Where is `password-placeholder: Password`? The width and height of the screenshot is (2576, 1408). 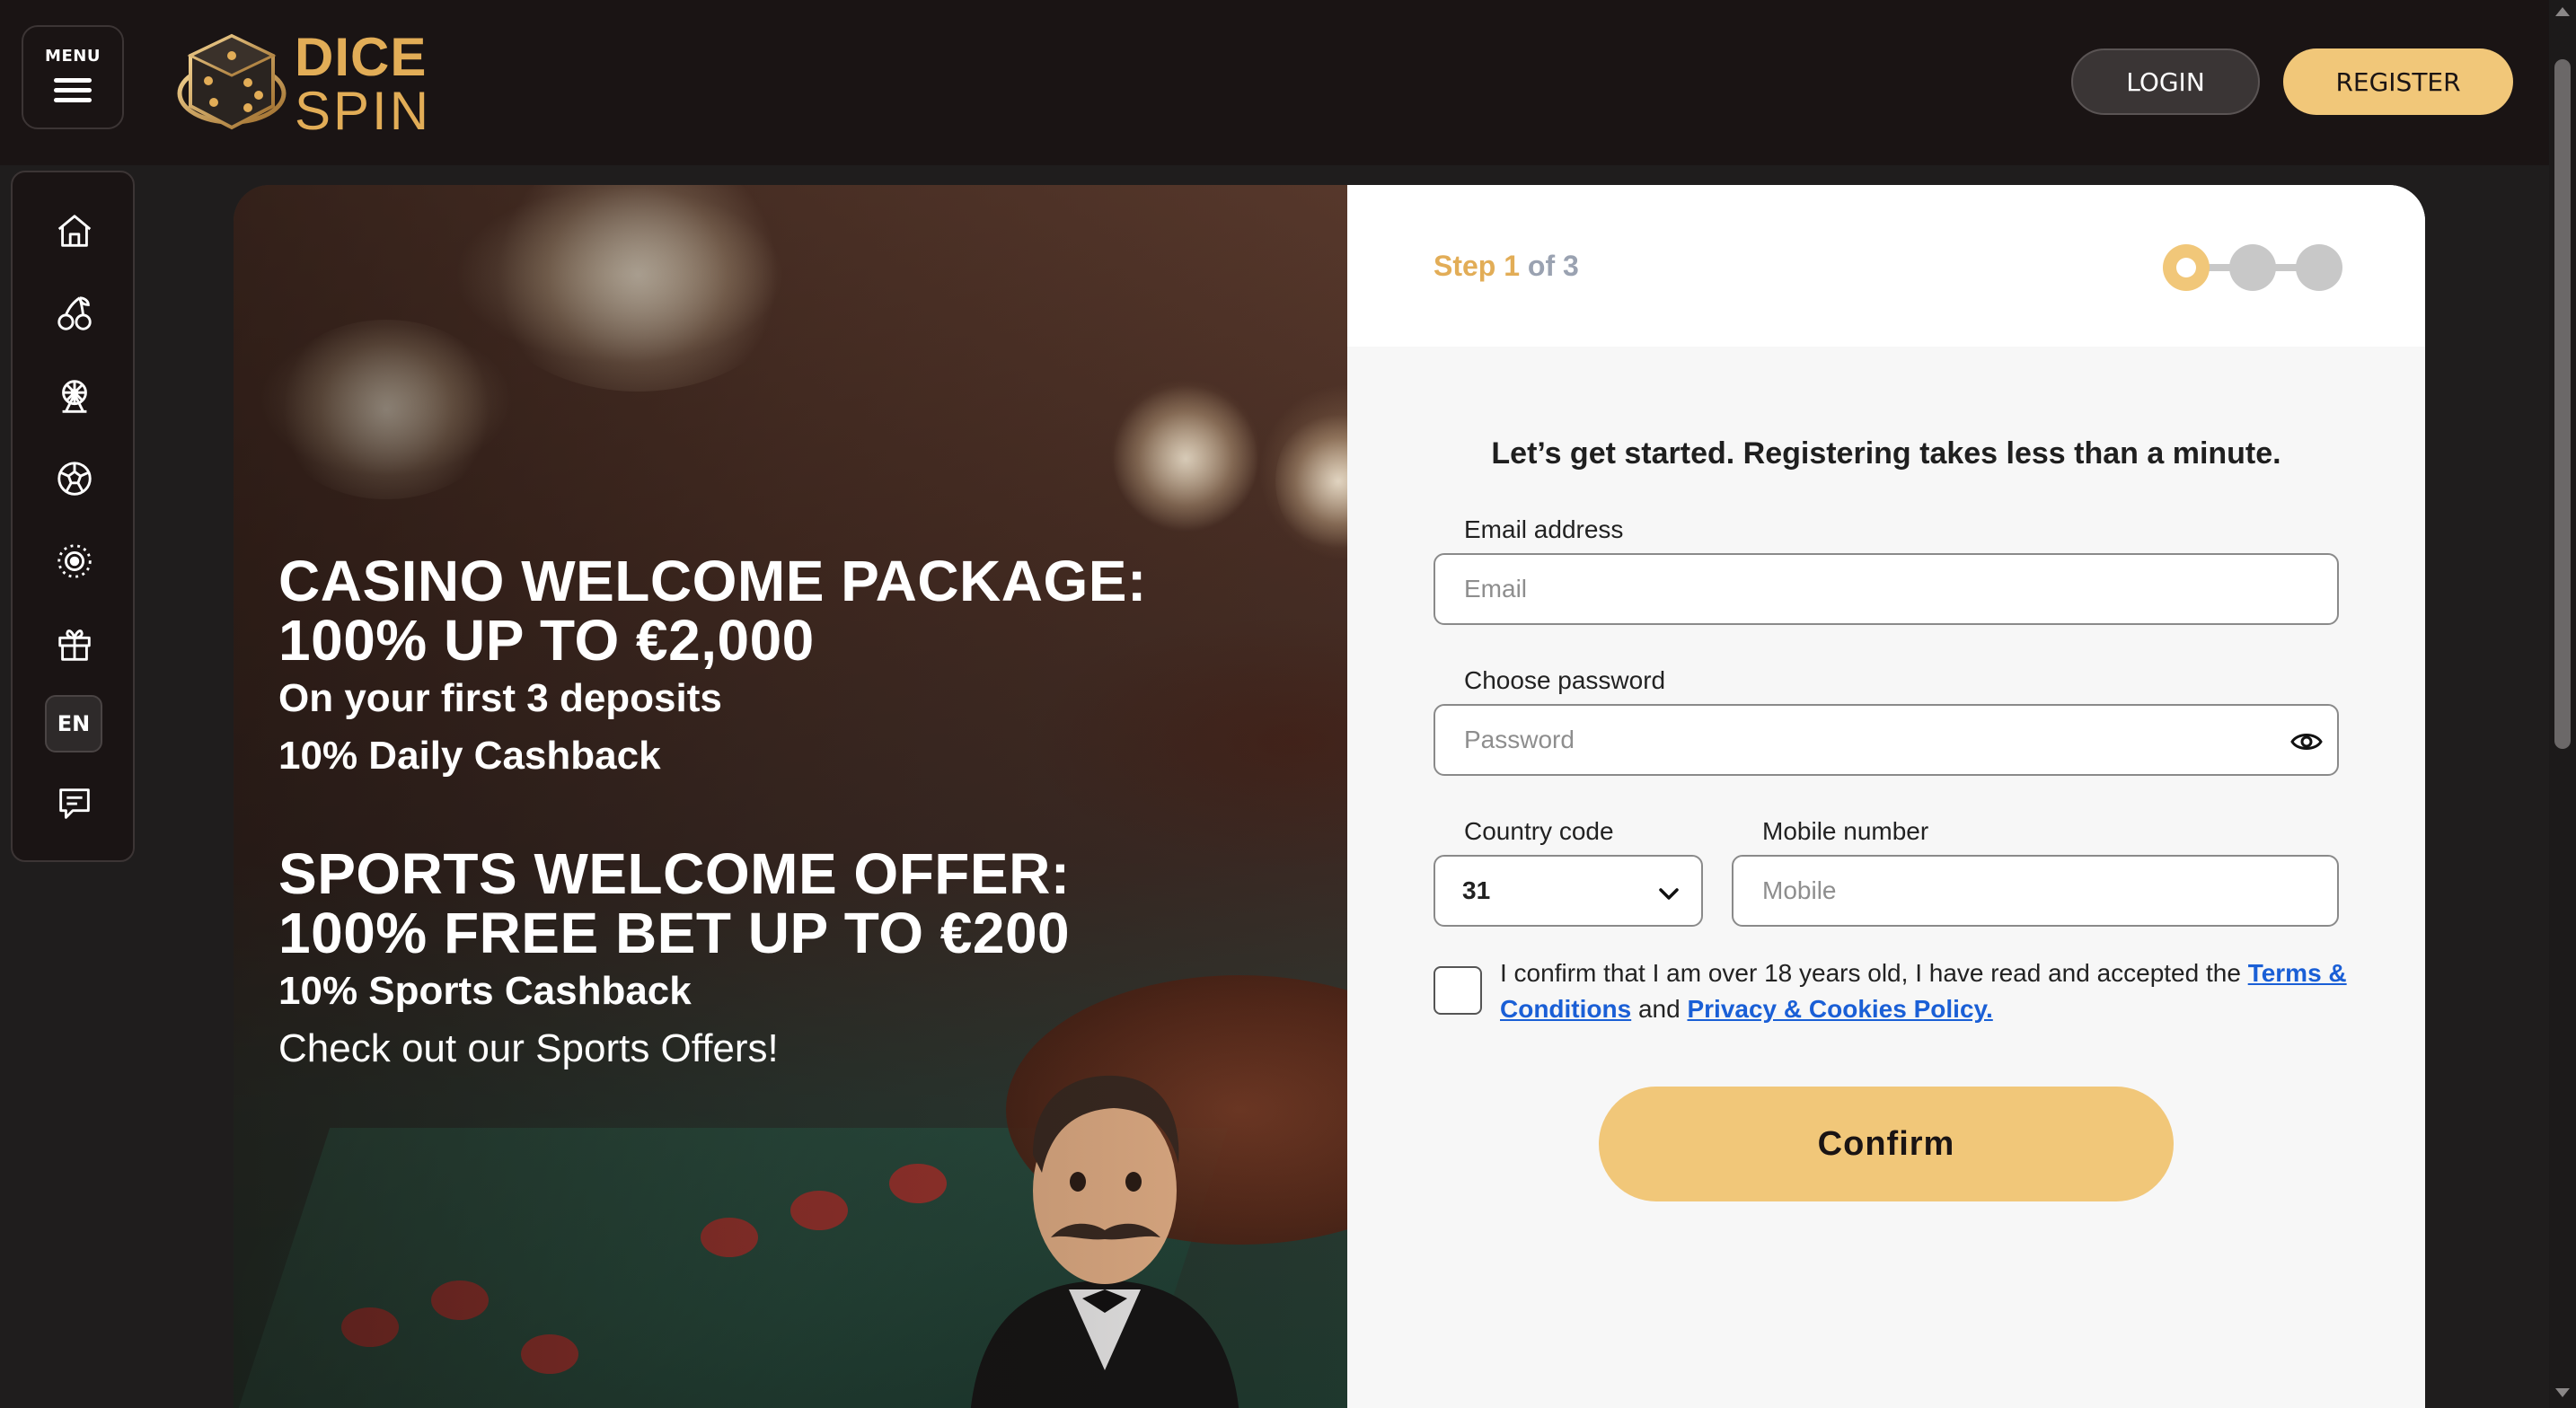 password-placeholder: Password is located at coordinates (1519, 739).